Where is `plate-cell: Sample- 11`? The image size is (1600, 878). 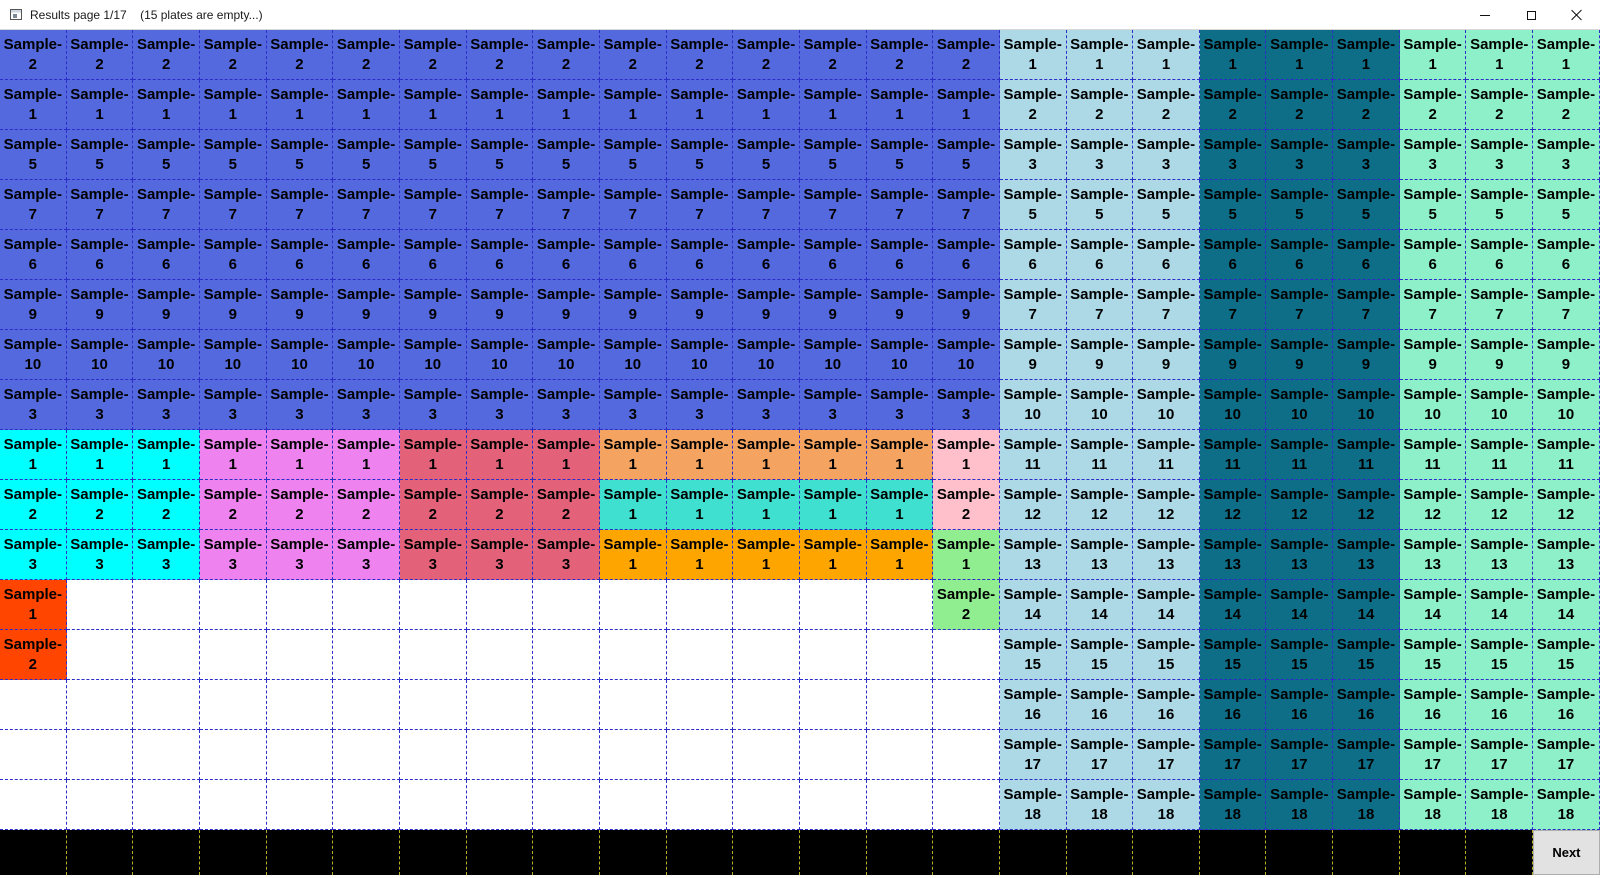 plate-cell: Sample- 11 is located at coordinates (1366, 455).